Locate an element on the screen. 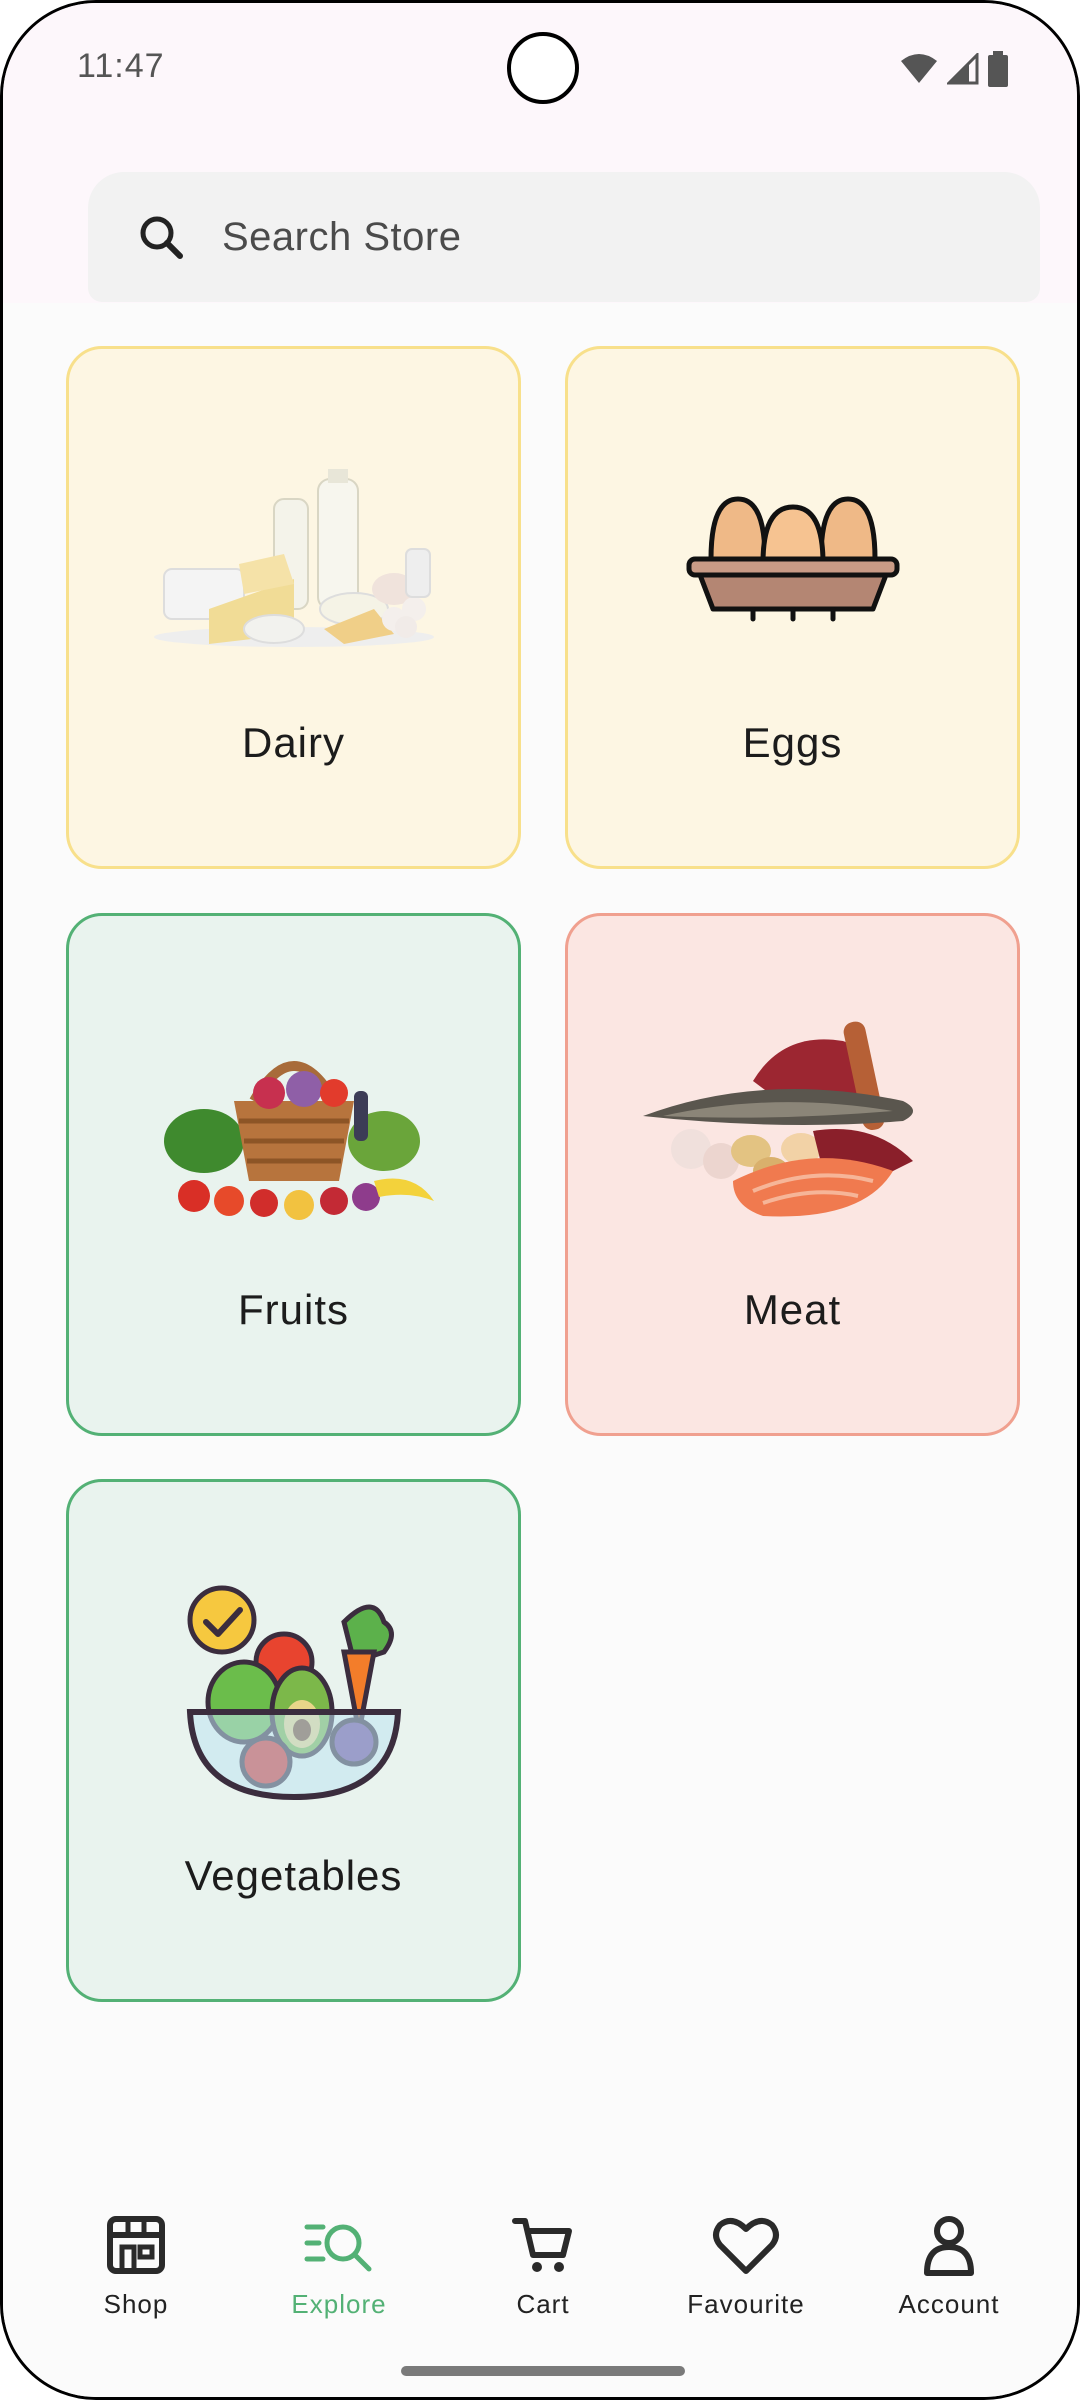 The height and width of the screenshot is (2400, 1080). person-icon is located at coordinates (949, 2246).